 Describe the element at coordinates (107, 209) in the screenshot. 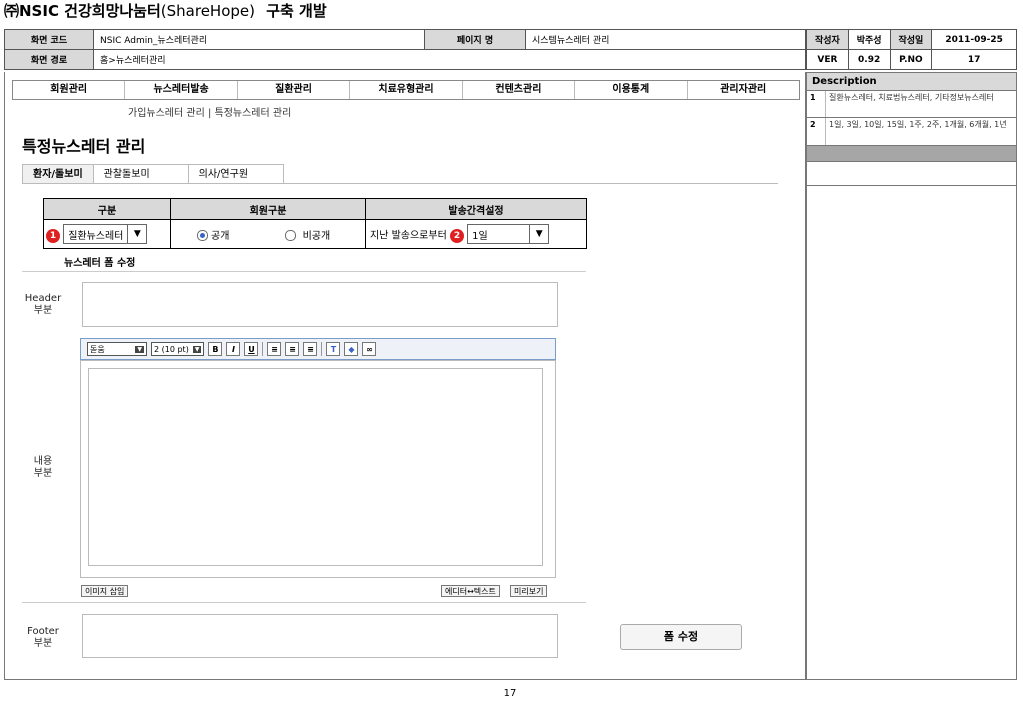

I see `filter-header-category: 구분` at that location.